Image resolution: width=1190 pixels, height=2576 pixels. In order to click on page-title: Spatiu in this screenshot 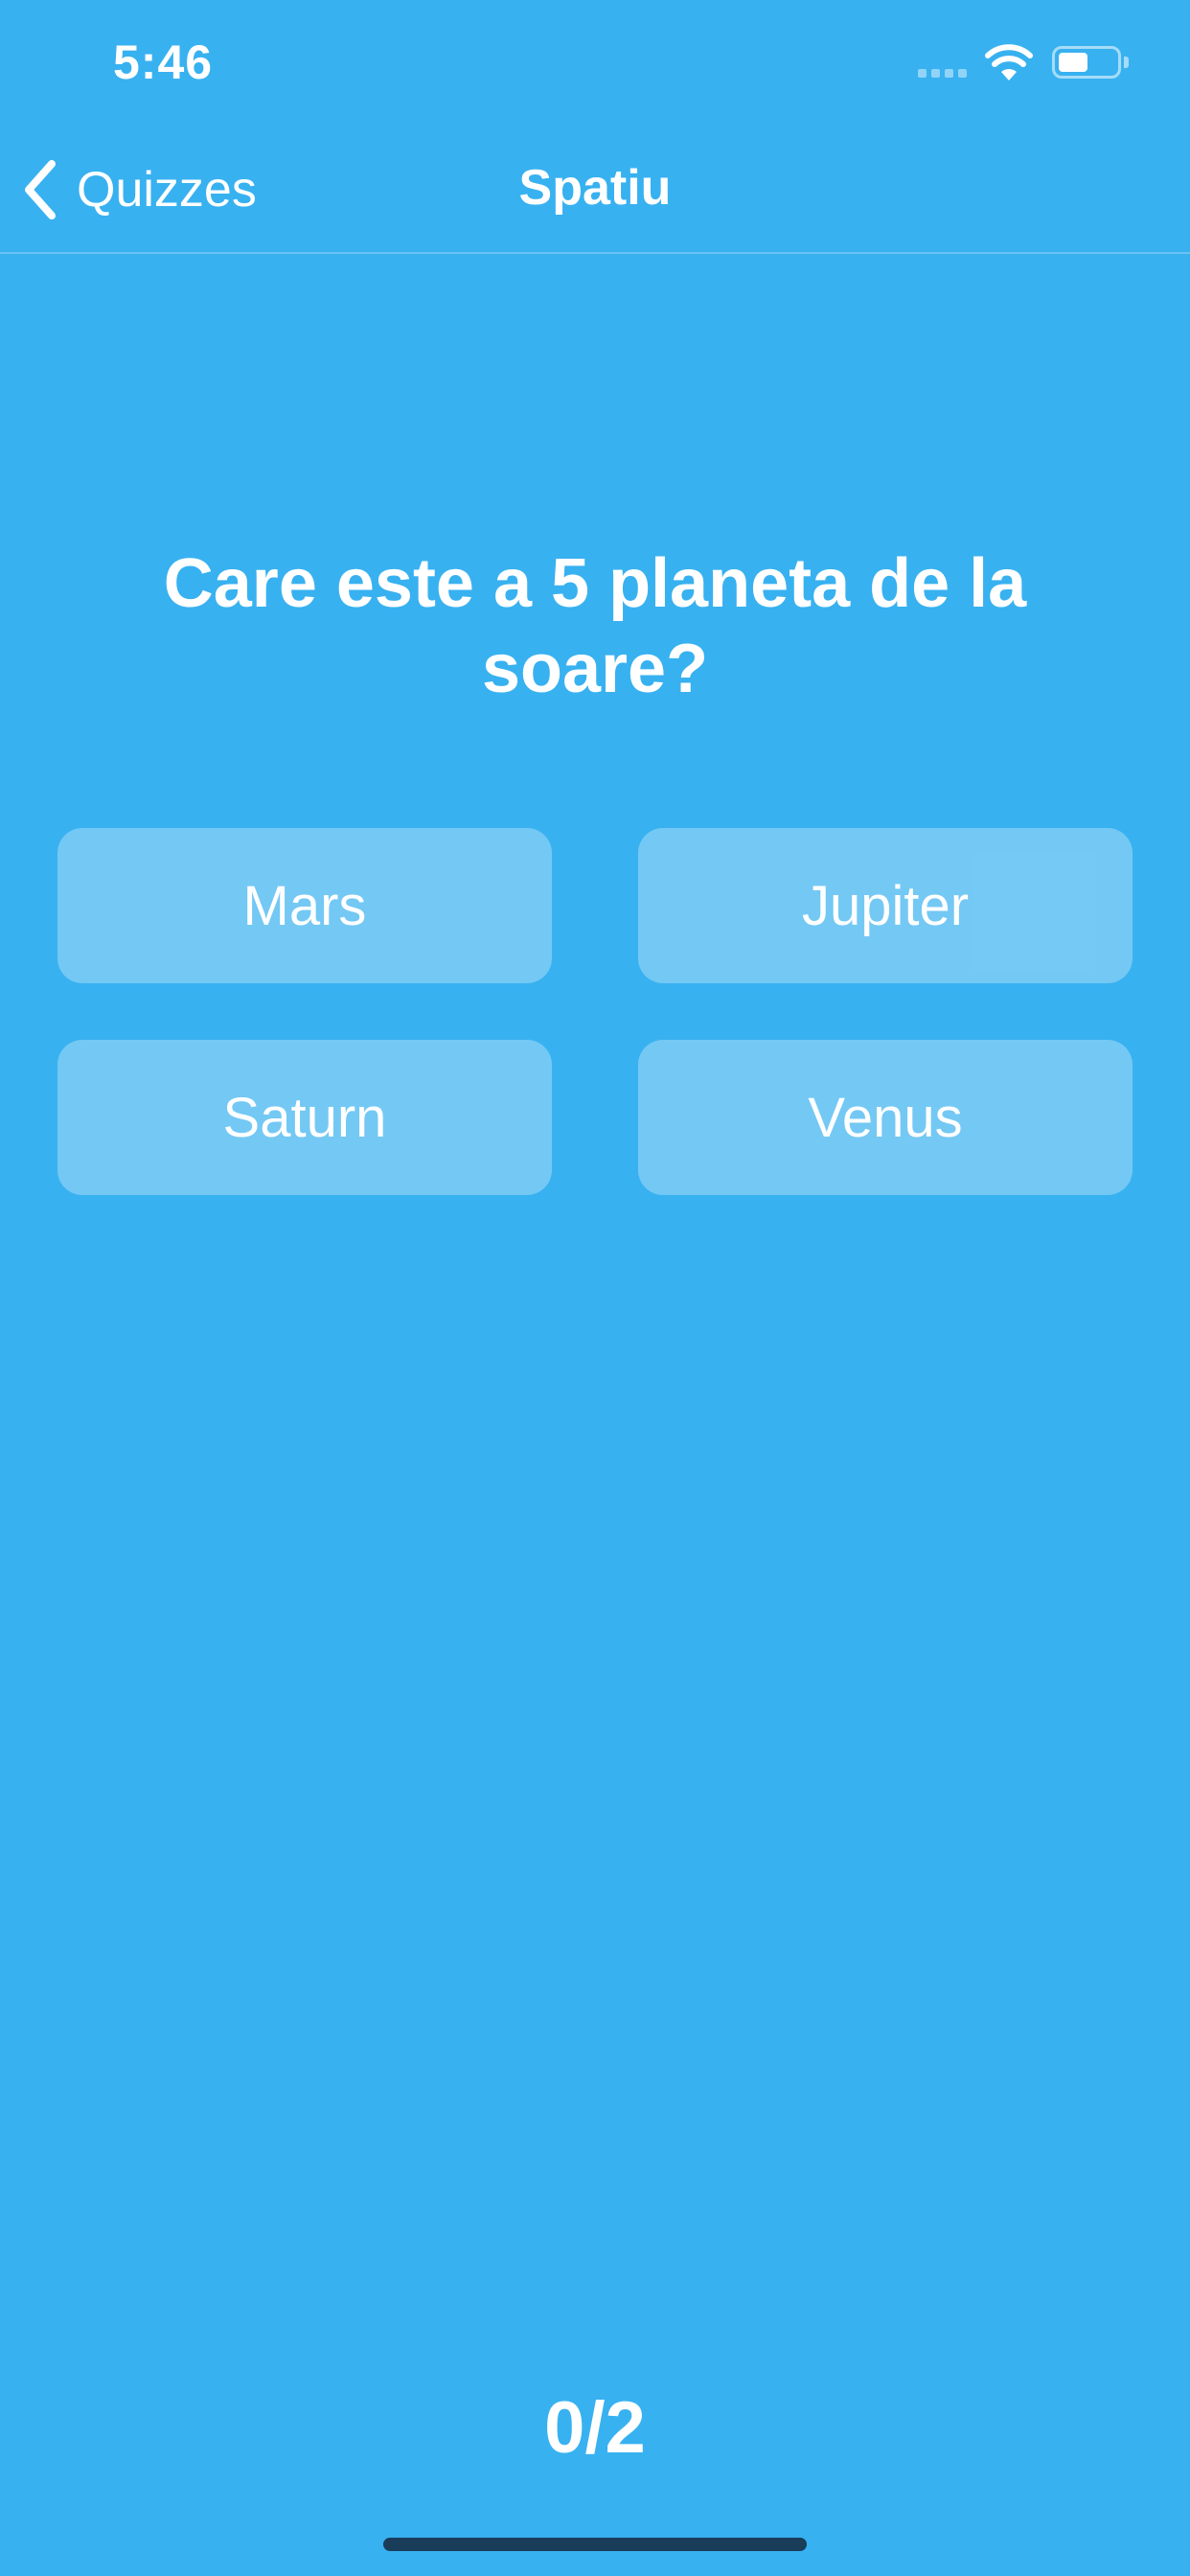, I will do `click(595, 188)`.